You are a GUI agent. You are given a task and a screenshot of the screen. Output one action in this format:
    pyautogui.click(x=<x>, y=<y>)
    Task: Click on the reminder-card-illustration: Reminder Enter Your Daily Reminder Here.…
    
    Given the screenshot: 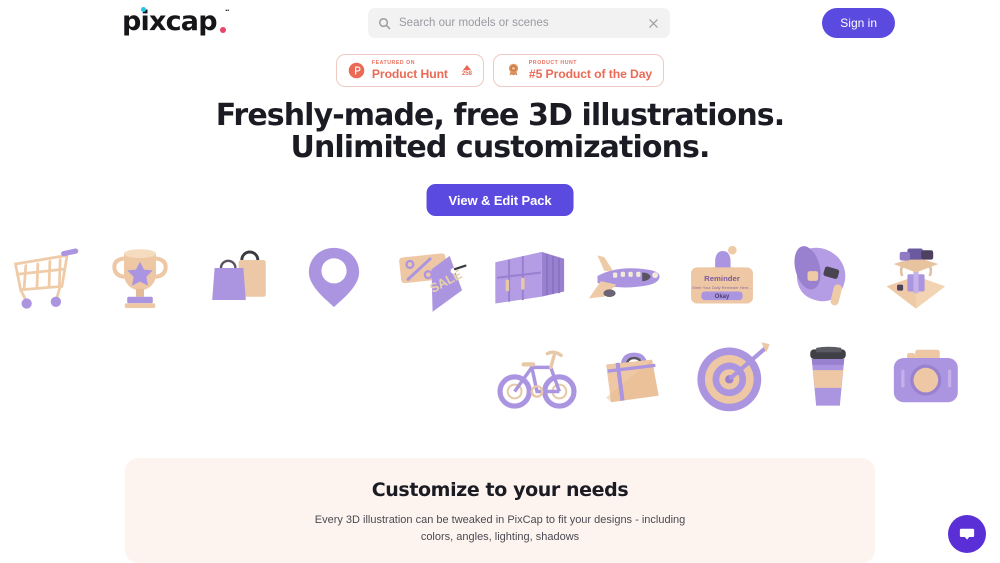 What is the action you would take?
    pyautogui.click(x=721, y=276)
    